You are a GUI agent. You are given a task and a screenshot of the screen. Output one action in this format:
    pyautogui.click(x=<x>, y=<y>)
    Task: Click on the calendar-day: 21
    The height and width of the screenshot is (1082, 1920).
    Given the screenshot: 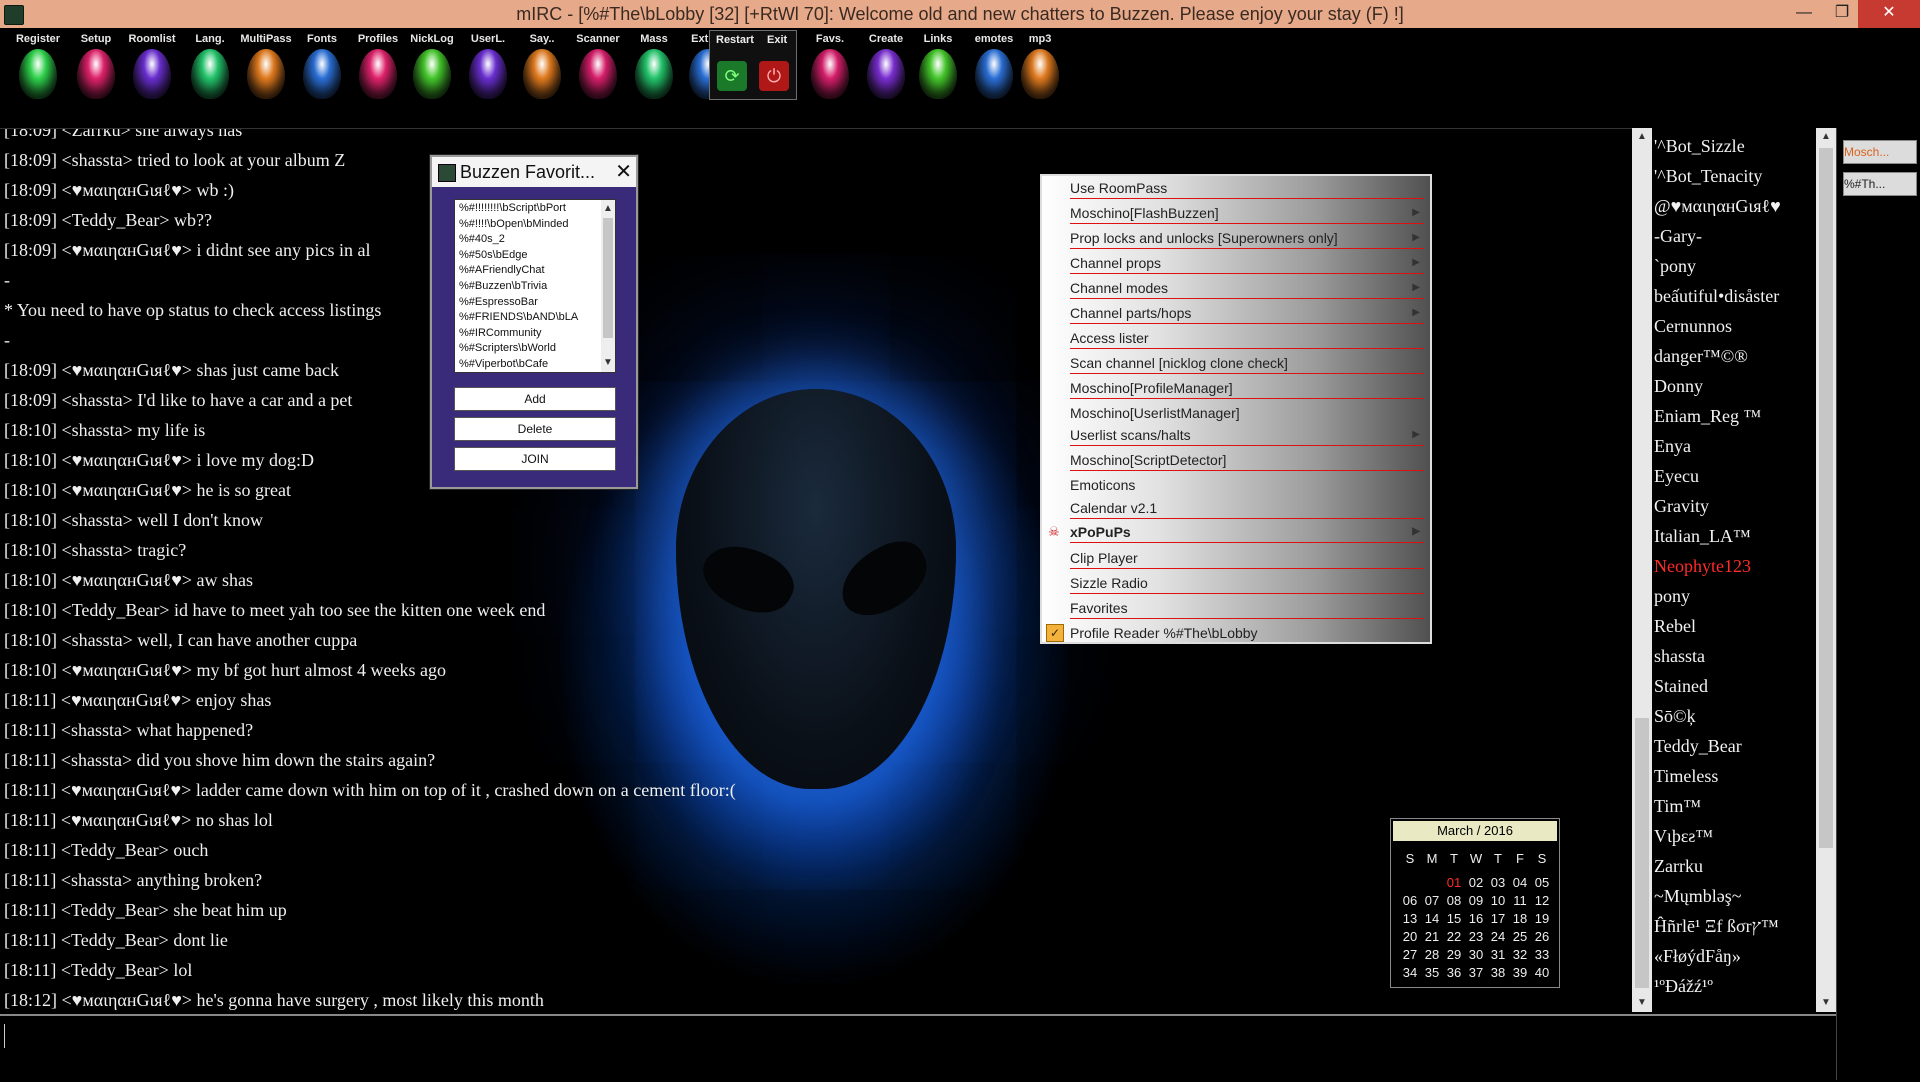 What is the action you would take?
    pyautogui.click(x=1432, y=936)
    